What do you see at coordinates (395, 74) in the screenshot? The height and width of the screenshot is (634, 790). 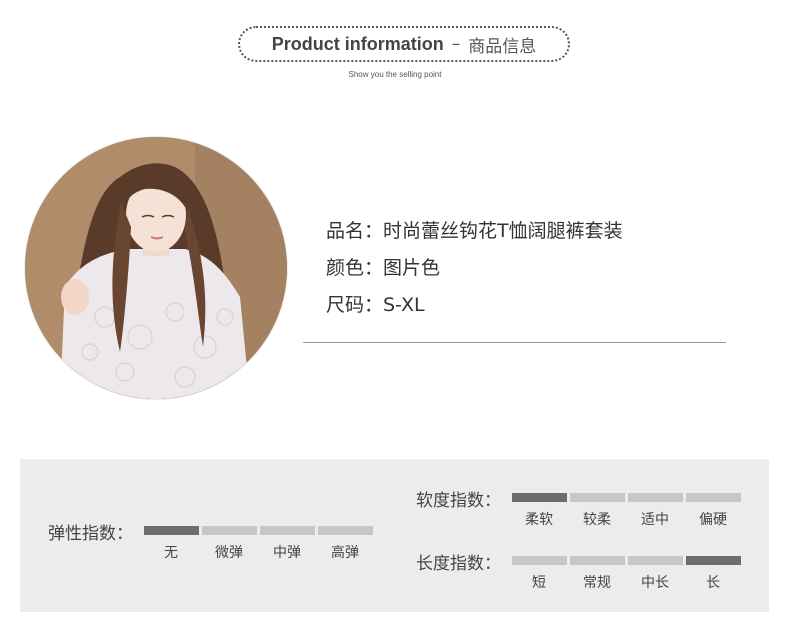 I see `header-subtitle: Show you the selling point` at bounding box center [395, 74].